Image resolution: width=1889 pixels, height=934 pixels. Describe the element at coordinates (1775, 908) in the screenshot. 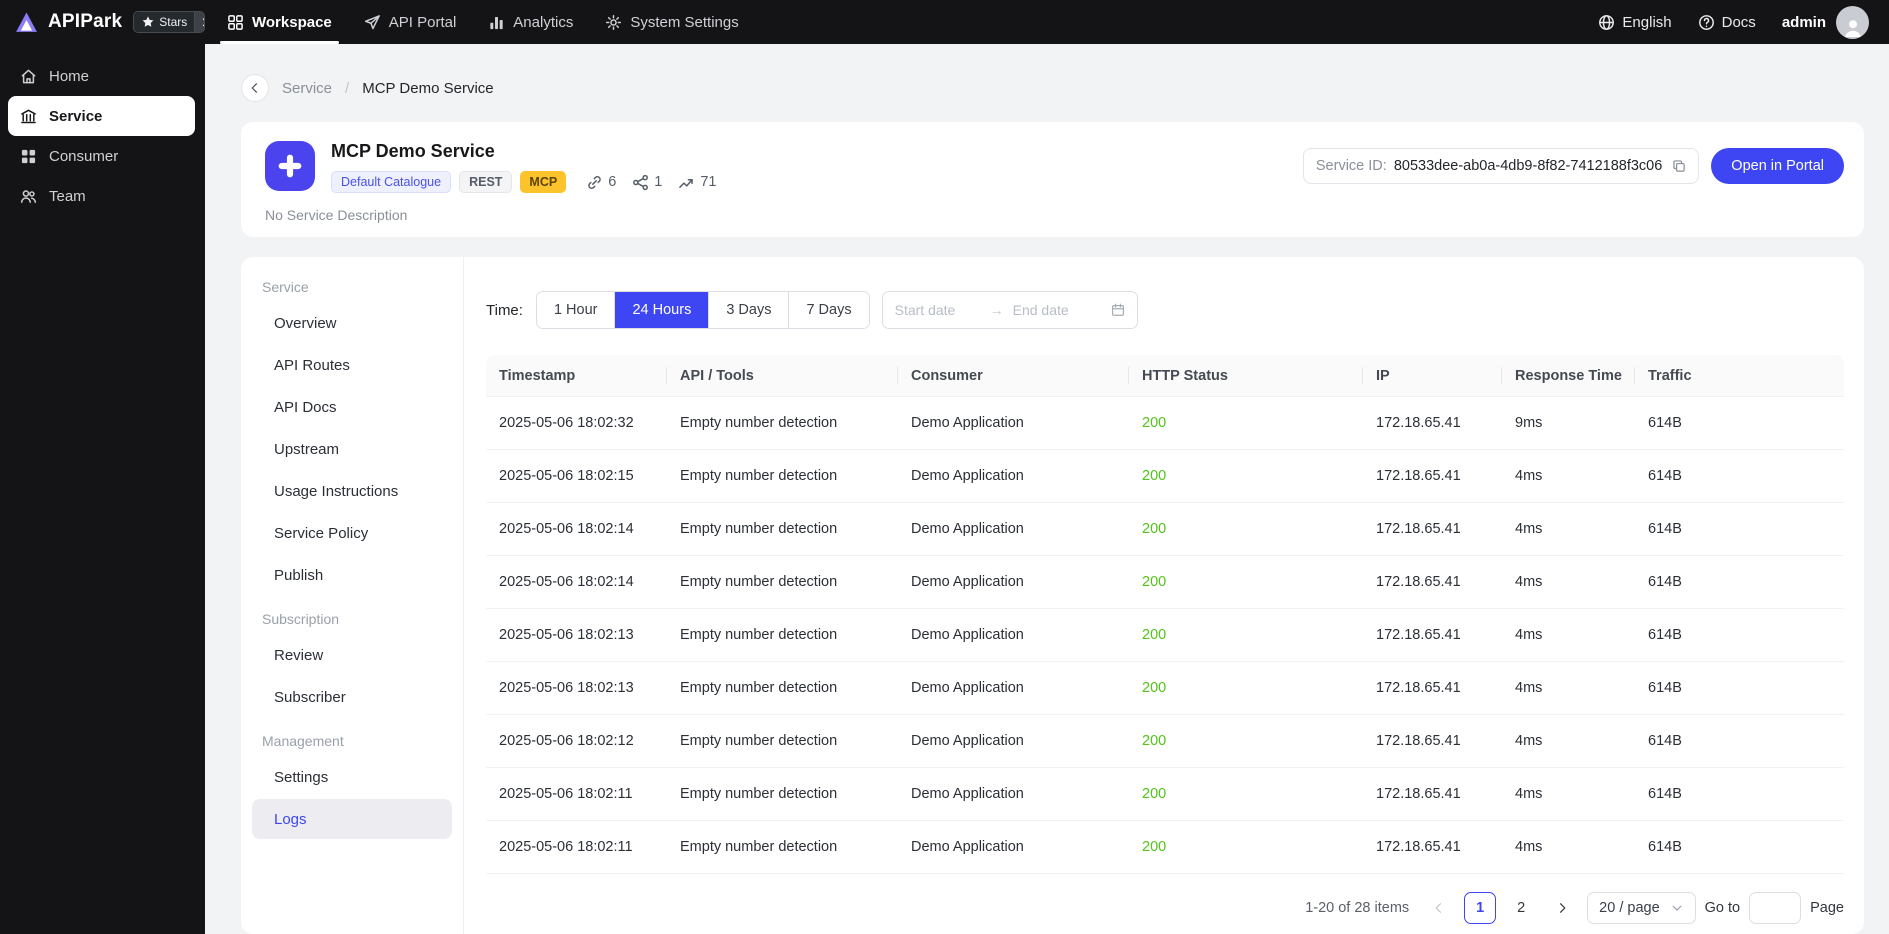

I see `goto-page-input` at that location.